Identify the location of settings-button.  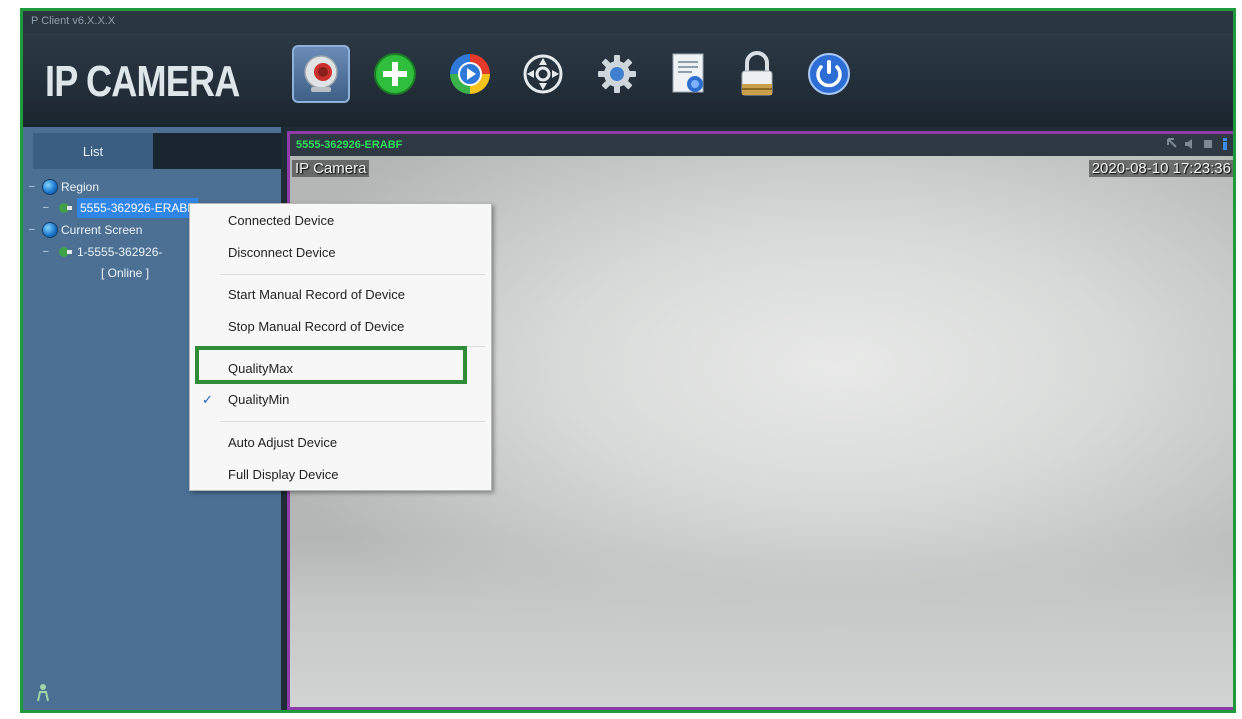
(617, 74).